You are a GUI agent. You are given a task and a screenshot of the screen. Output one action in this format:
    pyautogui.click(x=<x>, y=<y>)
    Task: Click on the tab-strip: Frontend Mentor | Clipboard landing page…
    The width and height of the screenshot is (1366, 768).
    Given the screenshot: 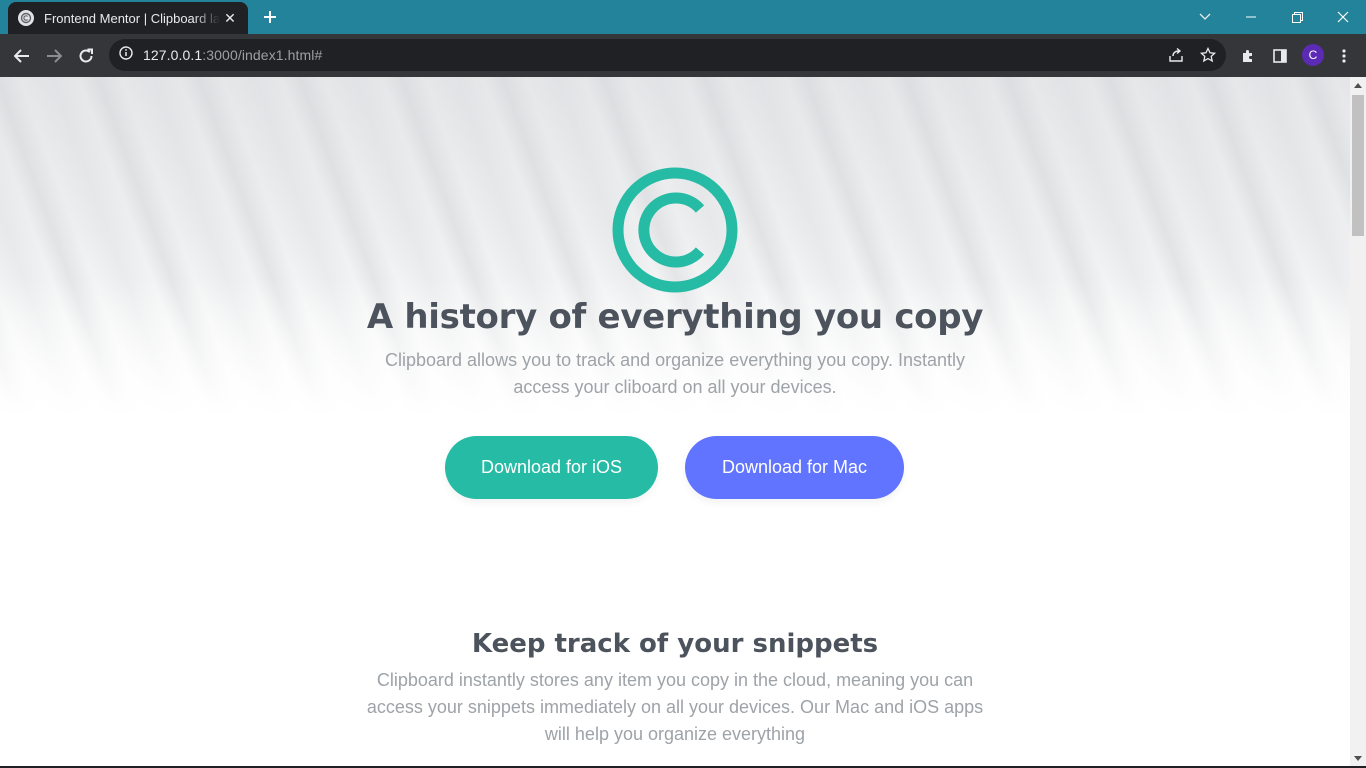 What is the action you would take?
    pyautogui.click(x=683, y=17)
    